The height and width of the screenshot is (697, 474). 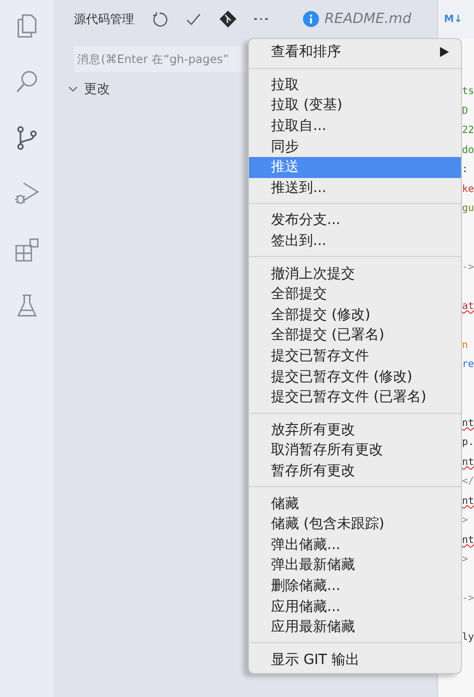 I want to click on refresh-icon, so click(x=159, y=19).